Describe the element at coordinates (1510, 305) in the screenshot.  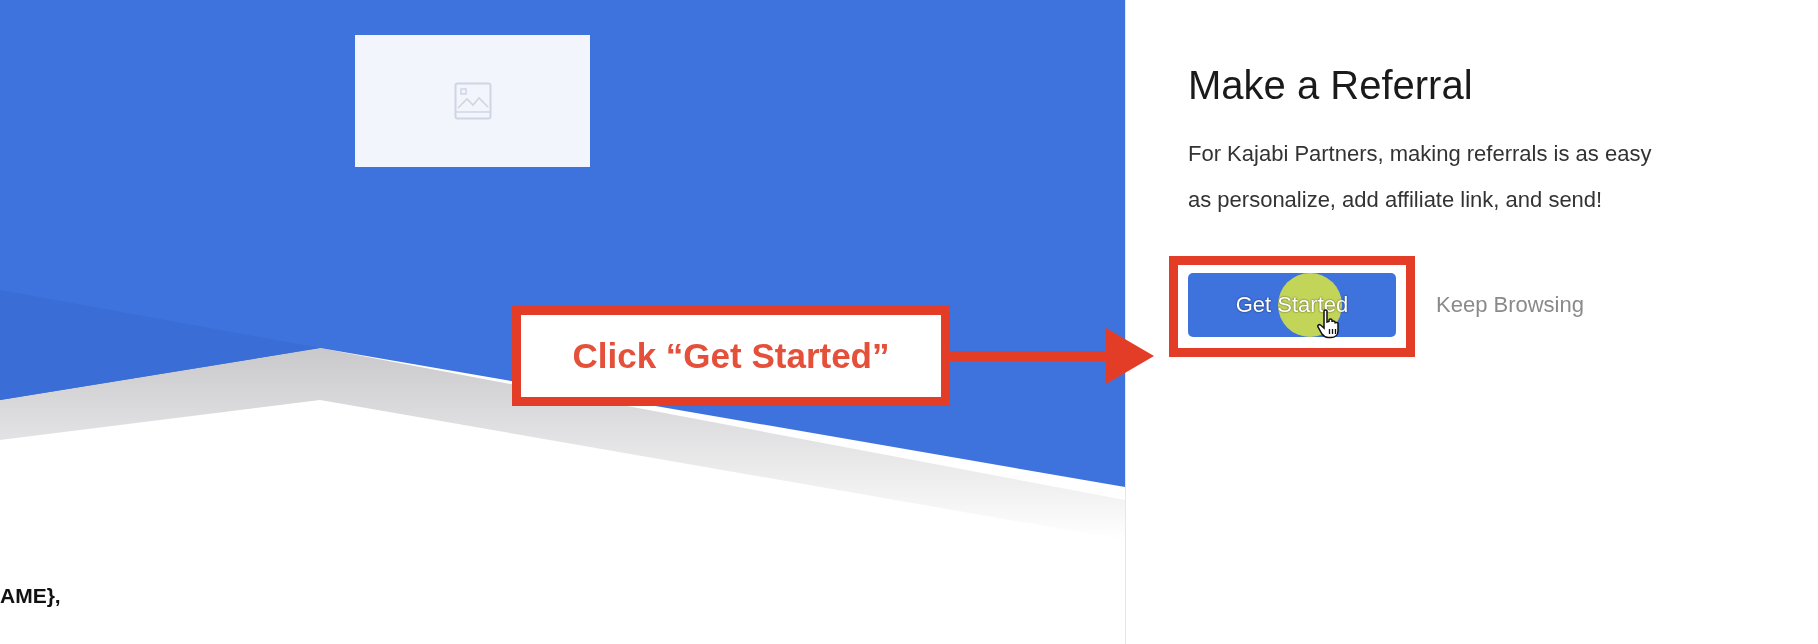
I see `keep-browsing-link: Keep Browsing` at that location.